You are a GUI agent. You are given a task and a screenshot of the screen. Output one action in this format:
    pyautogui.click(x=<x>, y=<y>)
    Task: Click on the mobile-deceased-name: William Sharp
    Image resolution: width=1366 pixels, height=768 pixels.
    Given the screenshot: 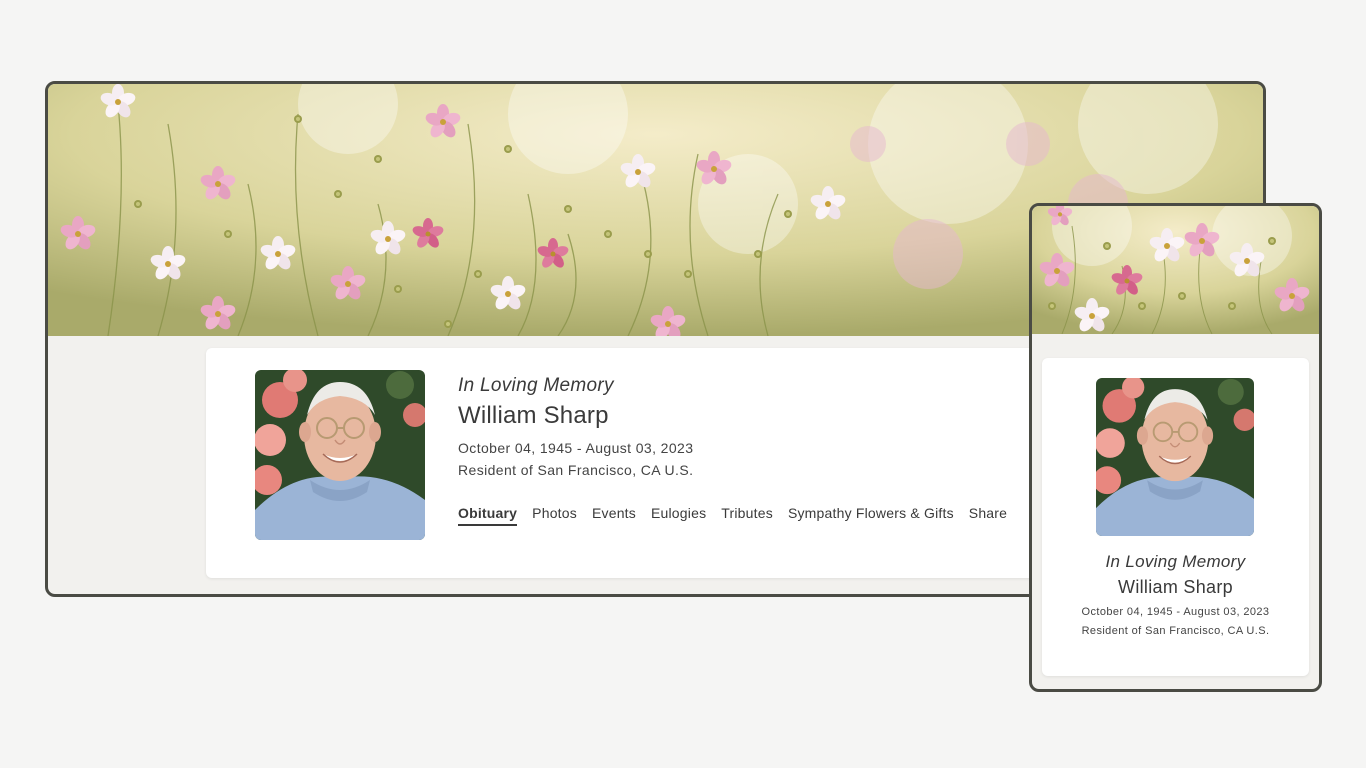 What is the action you would take?
    pyautogui.click(x=1175, y=587)
    